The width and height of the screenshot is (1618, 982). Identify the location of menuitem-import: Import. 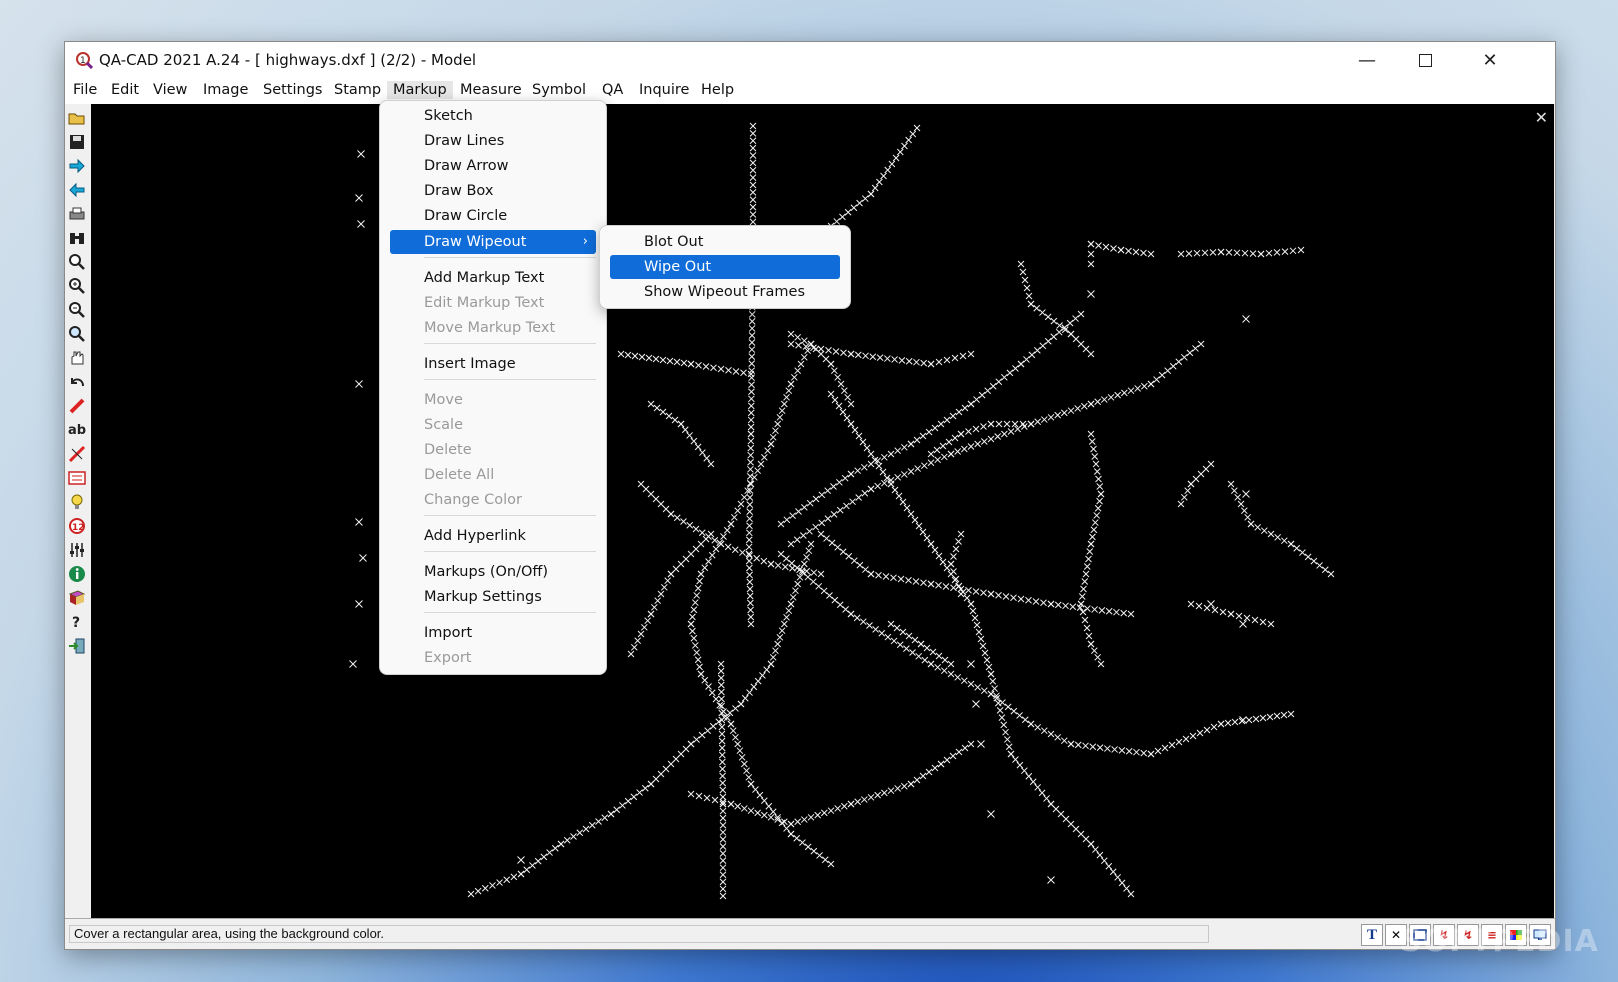
(493, 633).